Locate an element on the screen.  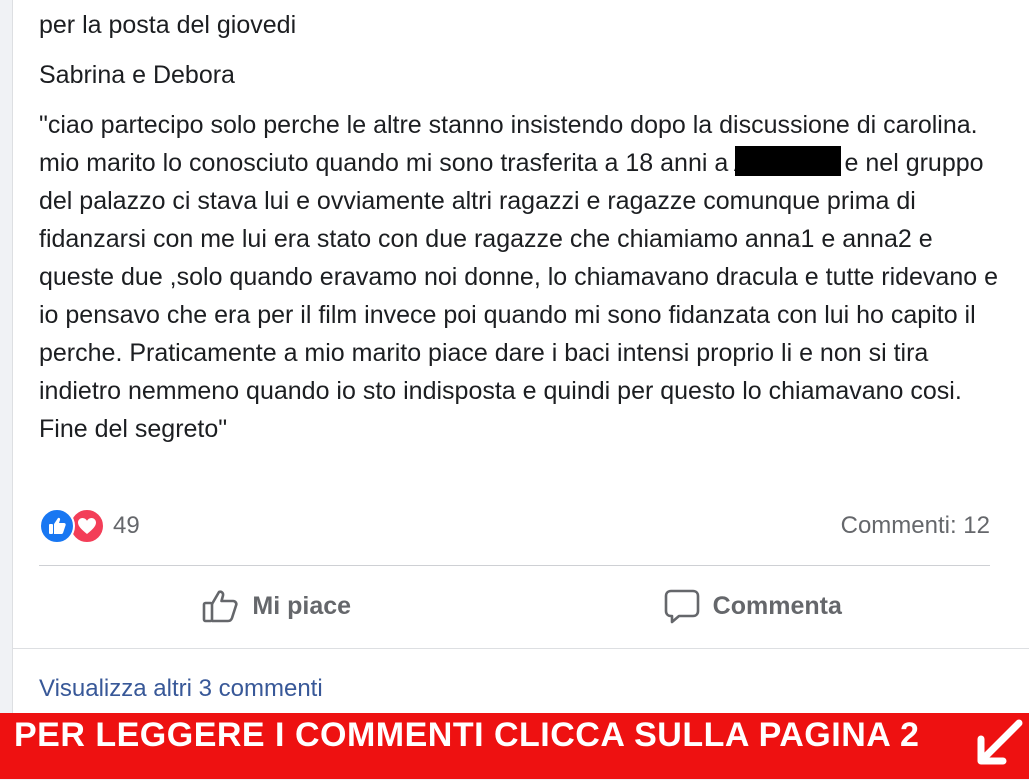
reactions: 49 is located at coordinates (89, 526).